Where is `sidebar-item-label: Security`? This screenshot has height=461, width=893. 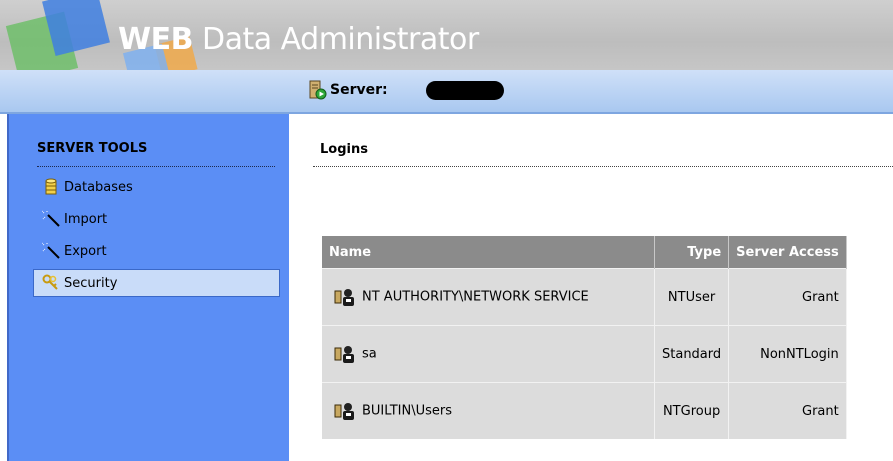 sidebar-item-label: Security is located at coordinates (91, 283).